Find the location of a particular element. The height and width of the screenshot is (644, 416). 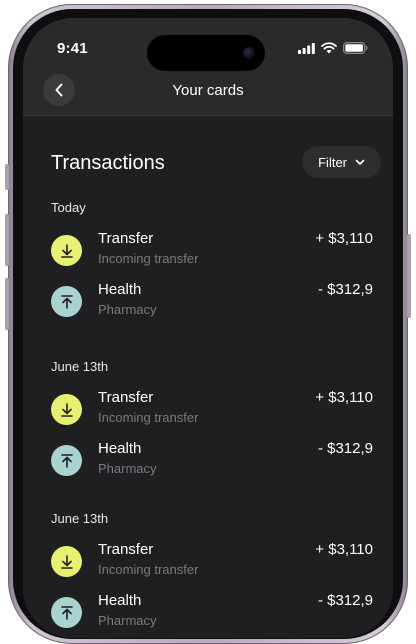

transactions-heading: Transactions is located at coordinates (108, 163).